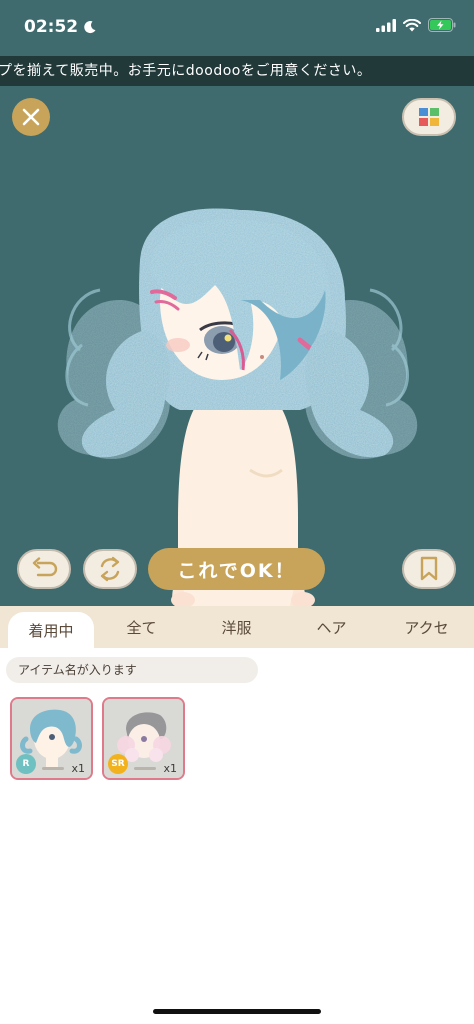 The height and width of the screenshot is (1024, 474). I want to click on tab-hair: ヘア, so click(331, 627).